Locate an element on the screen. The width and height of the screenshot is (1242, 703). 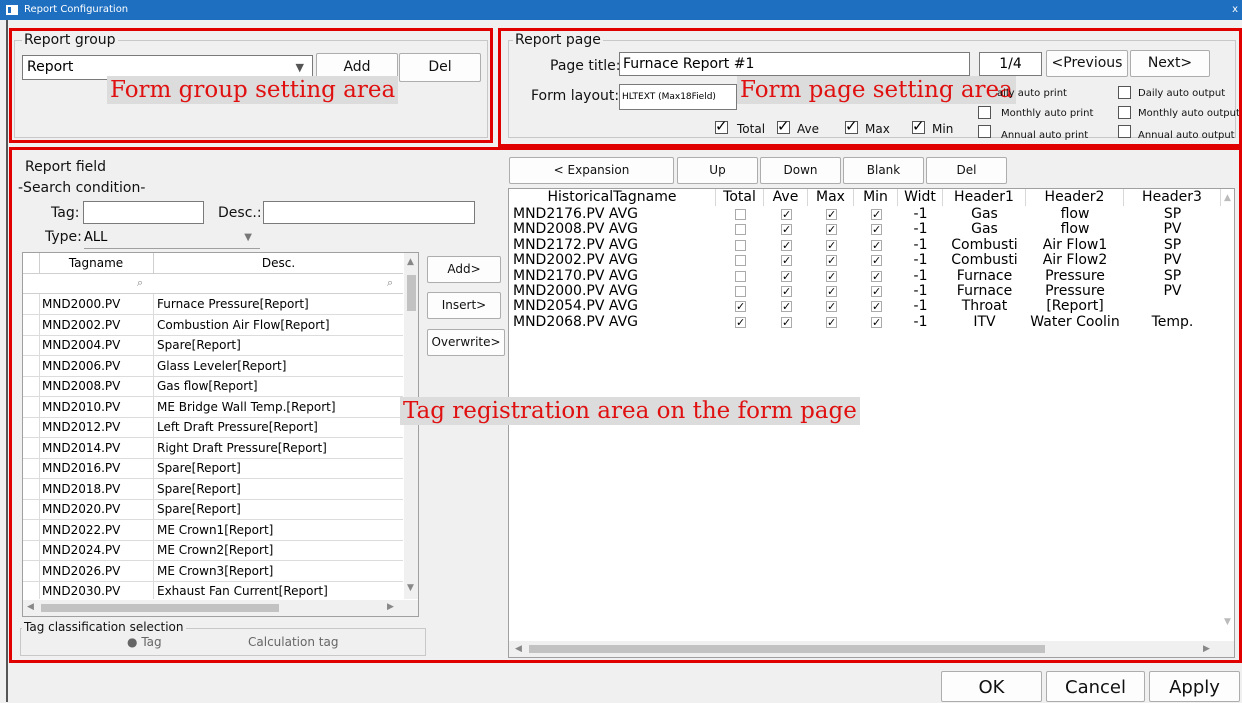
cancel-button: Cancel is located at coordinates (1095, 686).